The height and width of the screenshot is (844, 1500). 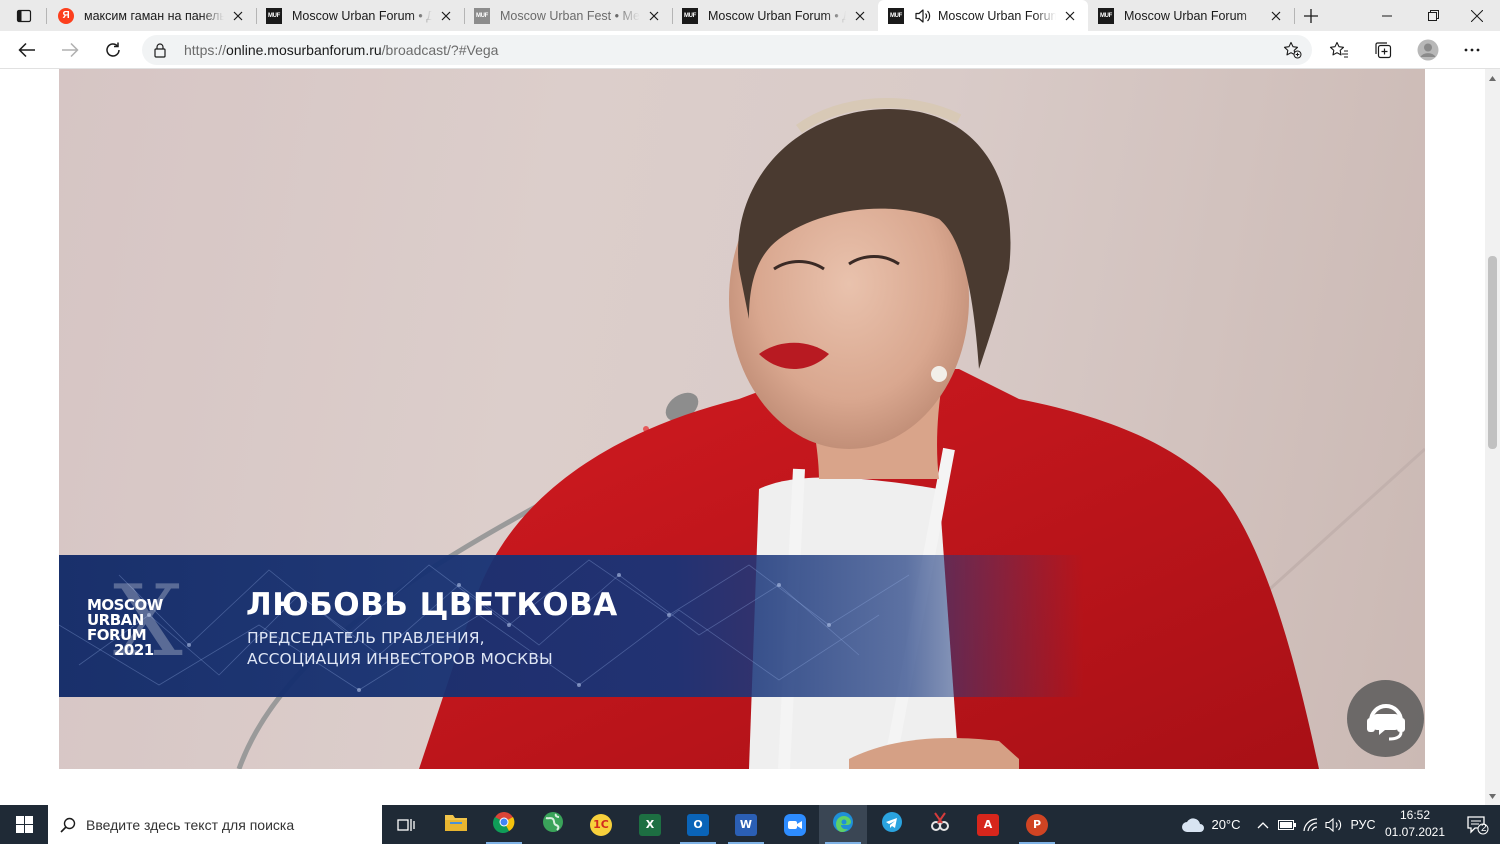 I want to click on support-chat-button, so click(x=1385, y=718).